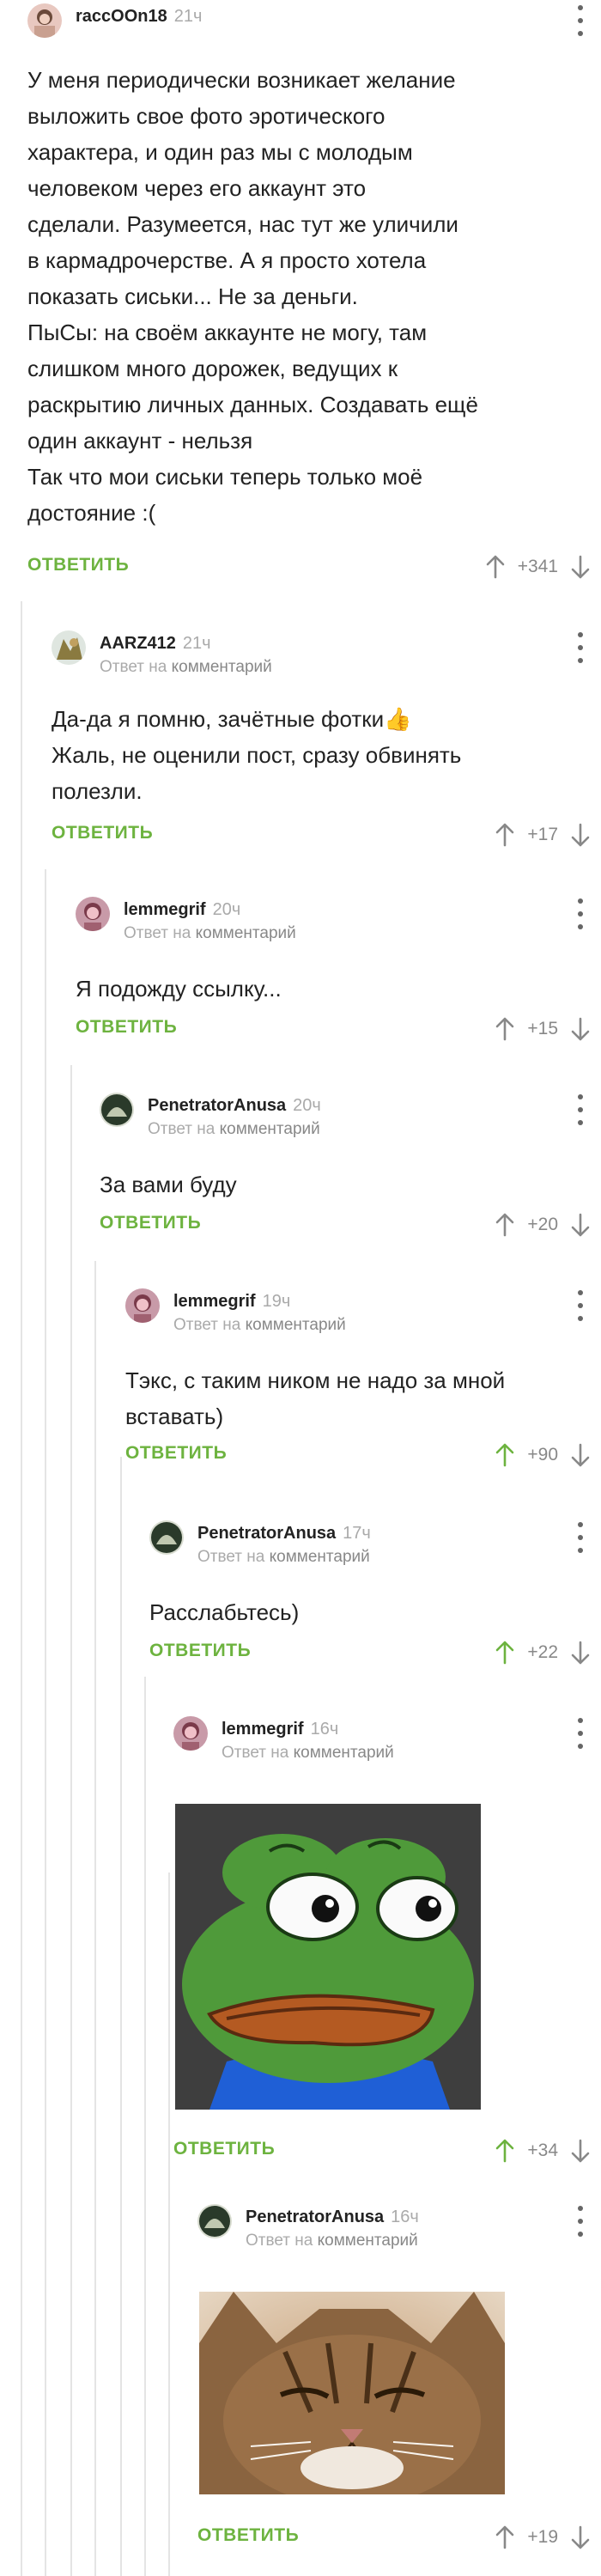 Image resolution: width=601 pixels, height=2576 pixels. I want to click on username: raccOOn18 21ч, so click(139, 17).